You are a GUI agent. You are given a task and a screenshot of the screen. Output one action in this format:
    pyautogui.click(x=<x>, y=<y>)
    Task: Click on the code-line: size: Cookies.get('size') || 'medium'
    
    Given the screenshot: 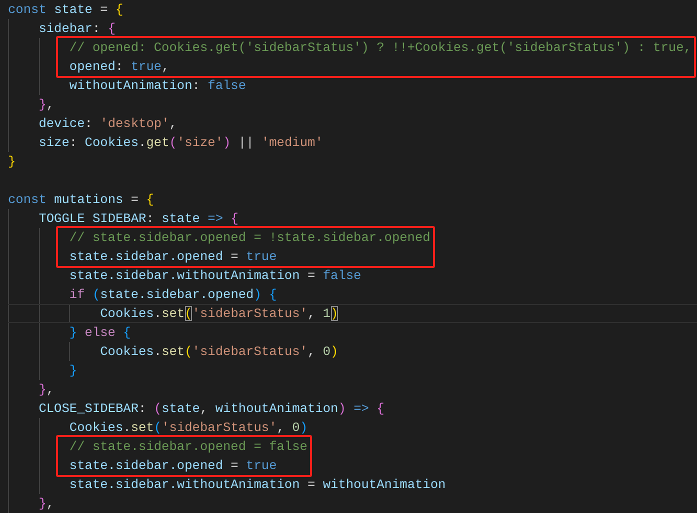 What is the action you would take?
    pyautogui.click(x=180, y=143)
    